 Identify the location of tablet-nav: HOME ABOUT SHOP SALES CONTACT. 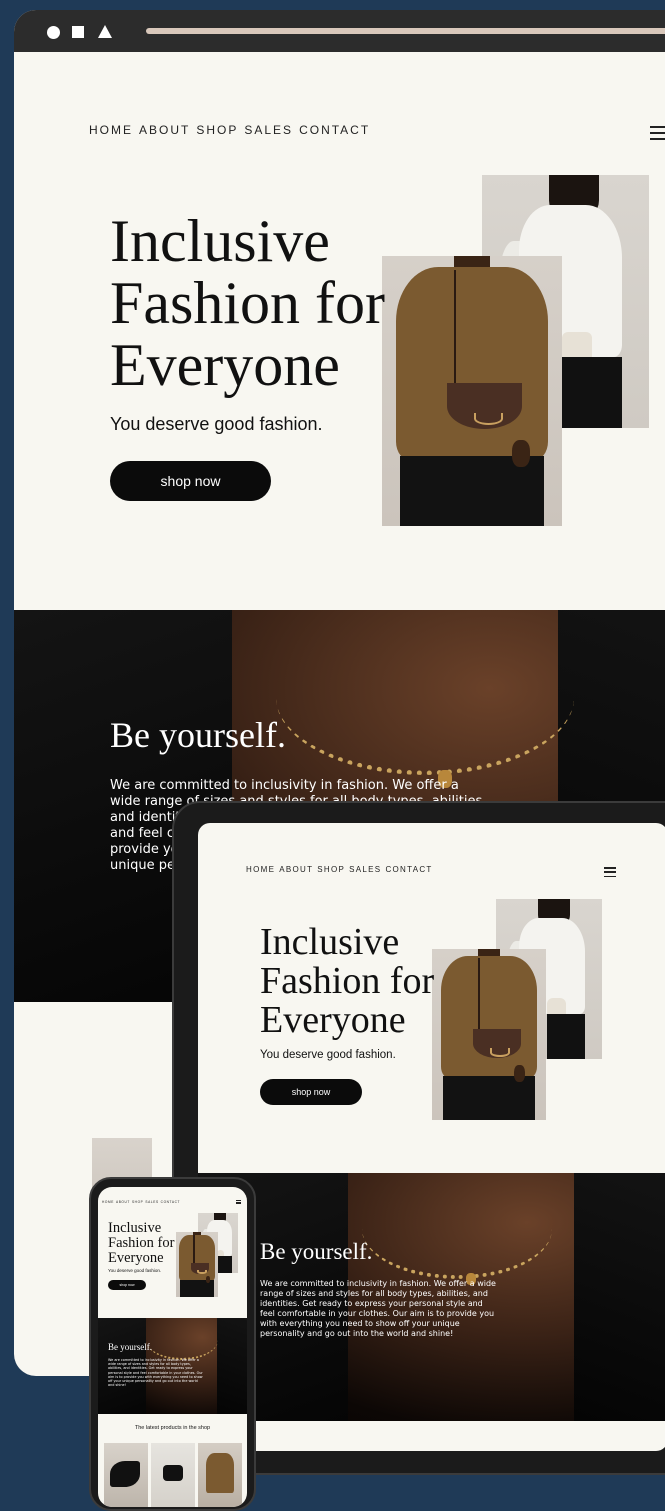
(339, 869).